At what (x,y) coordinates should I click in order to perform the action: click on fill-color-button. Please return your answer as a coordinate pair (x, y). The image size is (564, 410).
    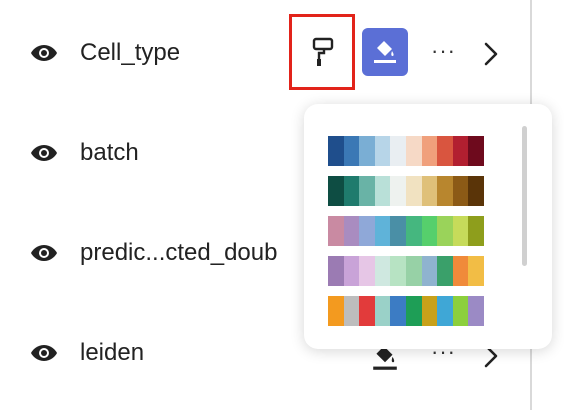
    Looking at the image, I should click on (385, 52).